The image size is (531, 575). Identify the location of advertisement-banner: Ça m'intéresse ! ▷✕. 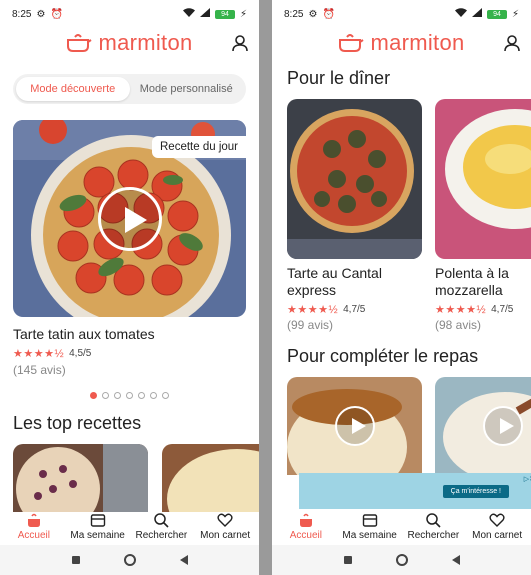
(415, 491).